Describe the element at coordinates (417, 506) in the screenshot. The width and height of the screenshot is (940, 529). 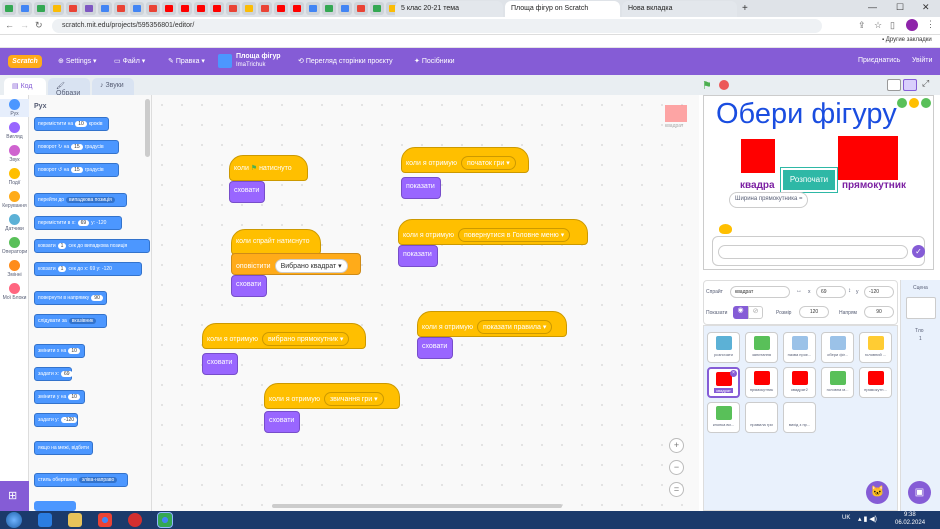
I see `workspace-scrollbar` at that location.